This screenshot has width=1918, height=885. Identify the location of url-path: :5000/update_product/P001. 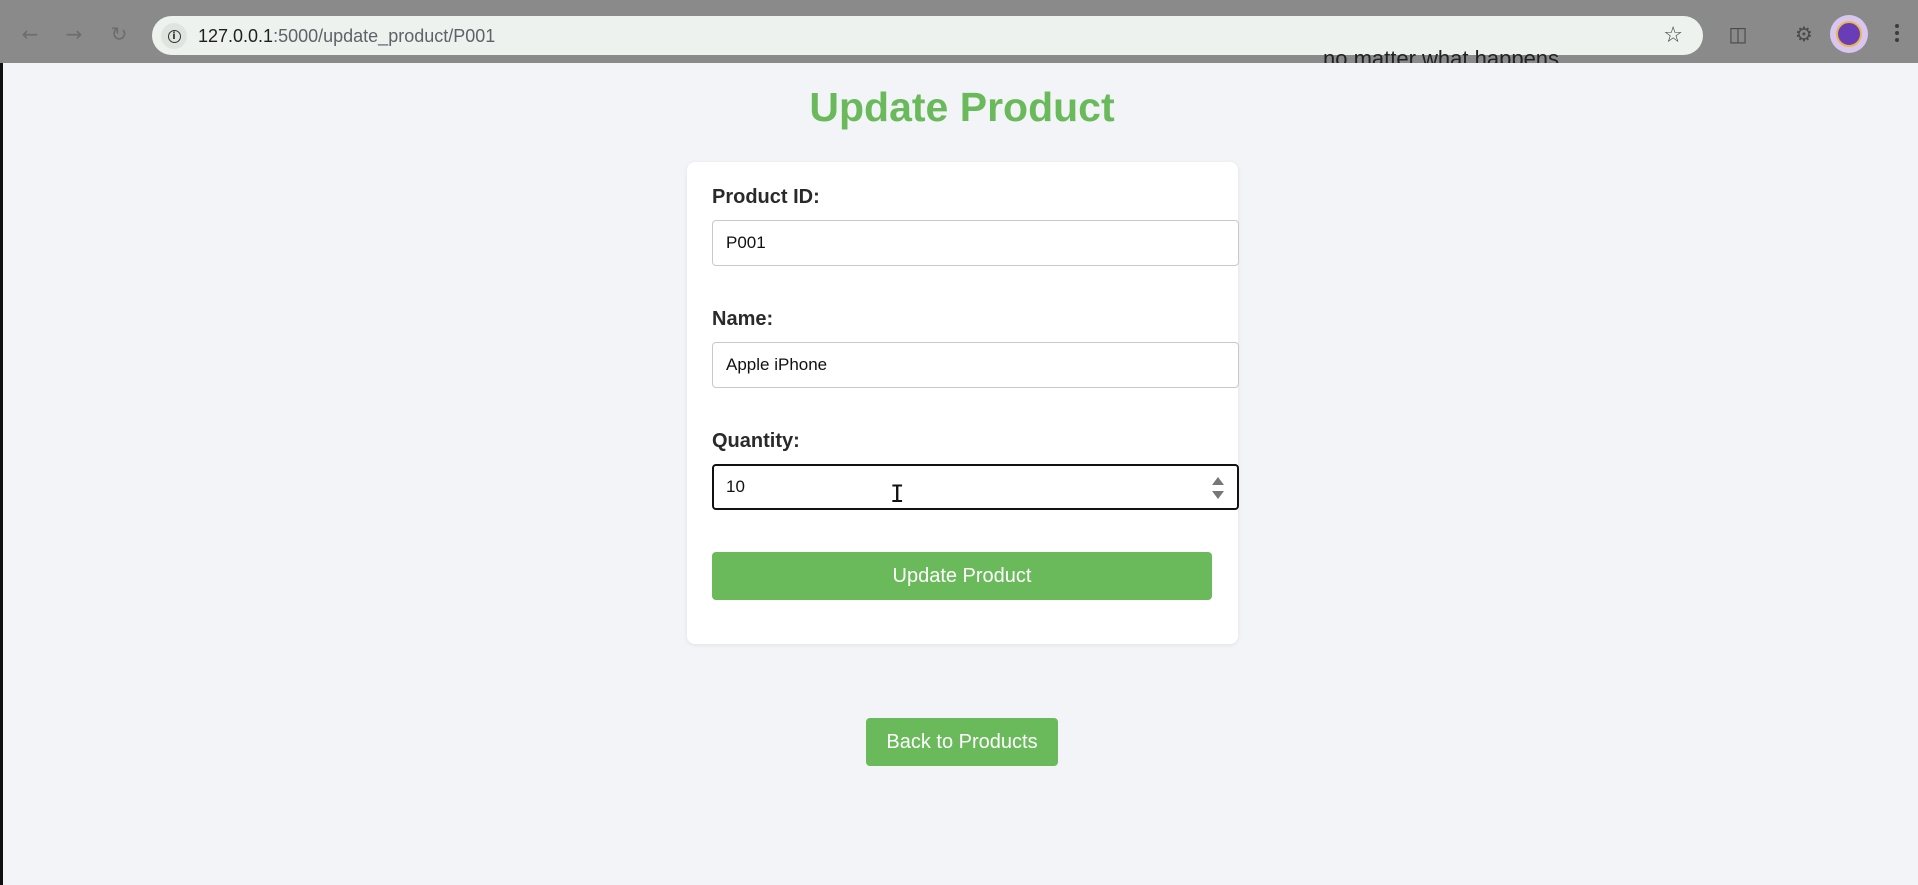
(384, 36).